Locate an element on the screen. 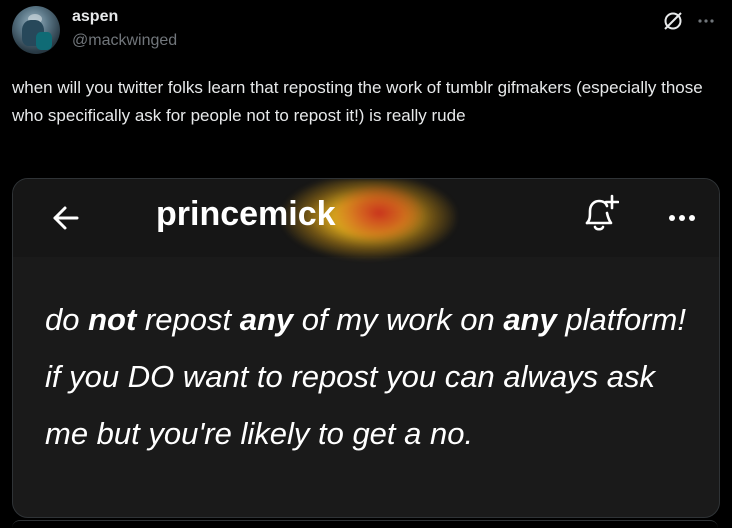 The image size is (732, 528). more-icon is located at coordinates (706, 21).